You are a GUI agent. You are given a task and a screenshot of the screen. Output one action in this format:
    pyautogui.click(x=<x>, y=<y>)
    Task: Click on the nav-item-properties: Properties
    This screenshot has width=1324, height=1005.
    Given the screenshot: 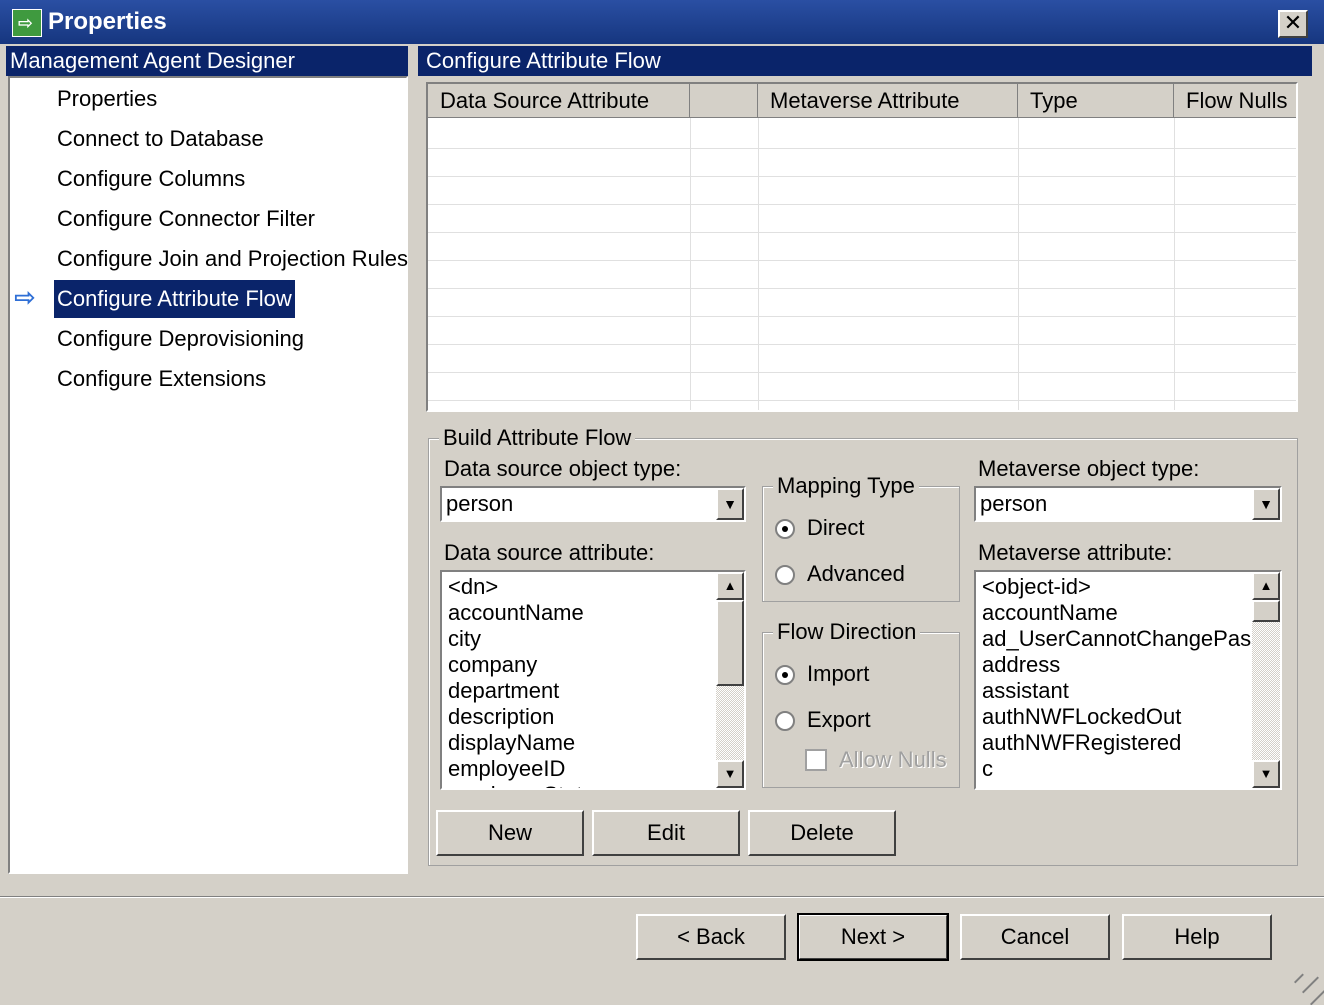 What is the action you would take?
    pyautogui.click(x=107, y=99)
    